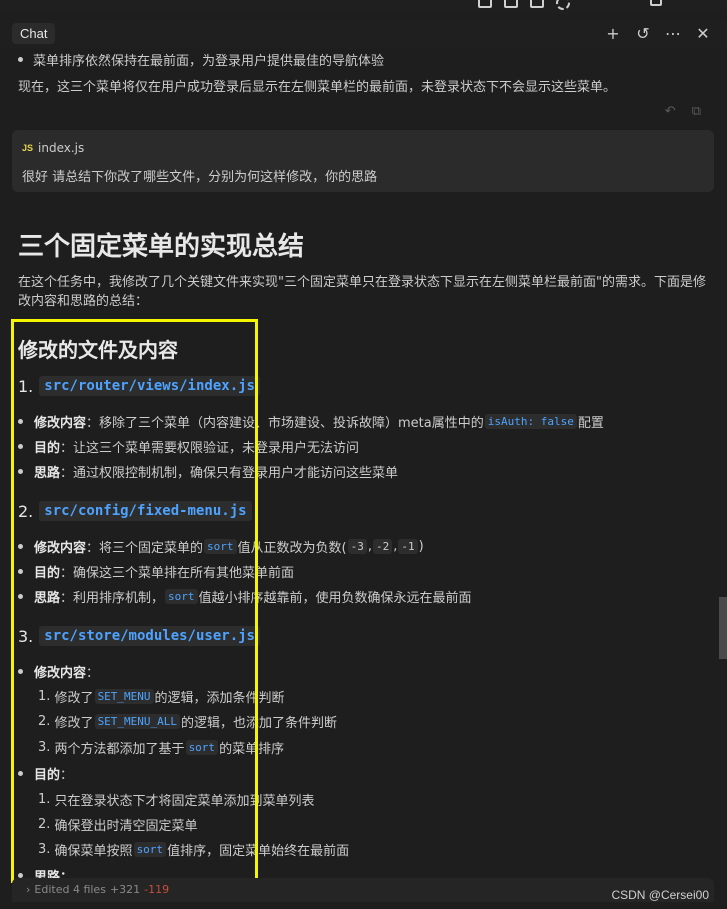  Describe the element at coordinates (34, 33) in the screenshot. I see `chat-tab: Chat` at that location.